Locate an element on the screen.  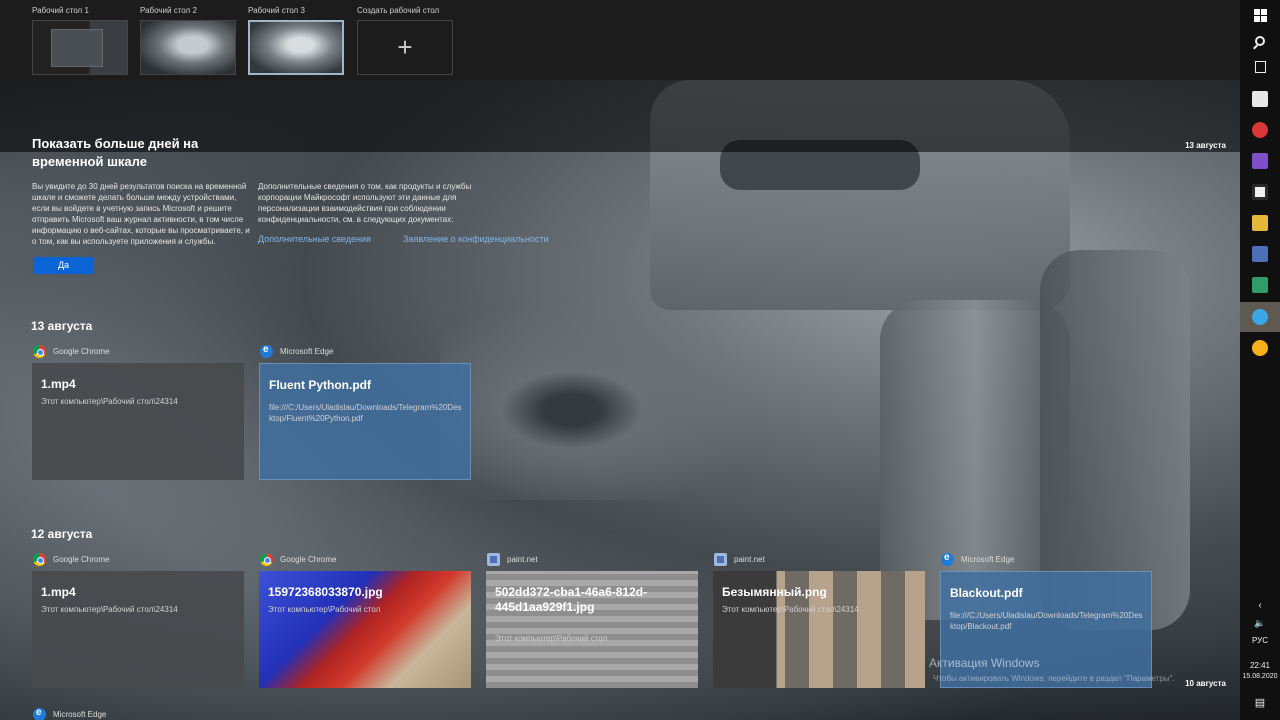
new-desktop: Создать рабочий стол + is located at coordinates (405, 40).